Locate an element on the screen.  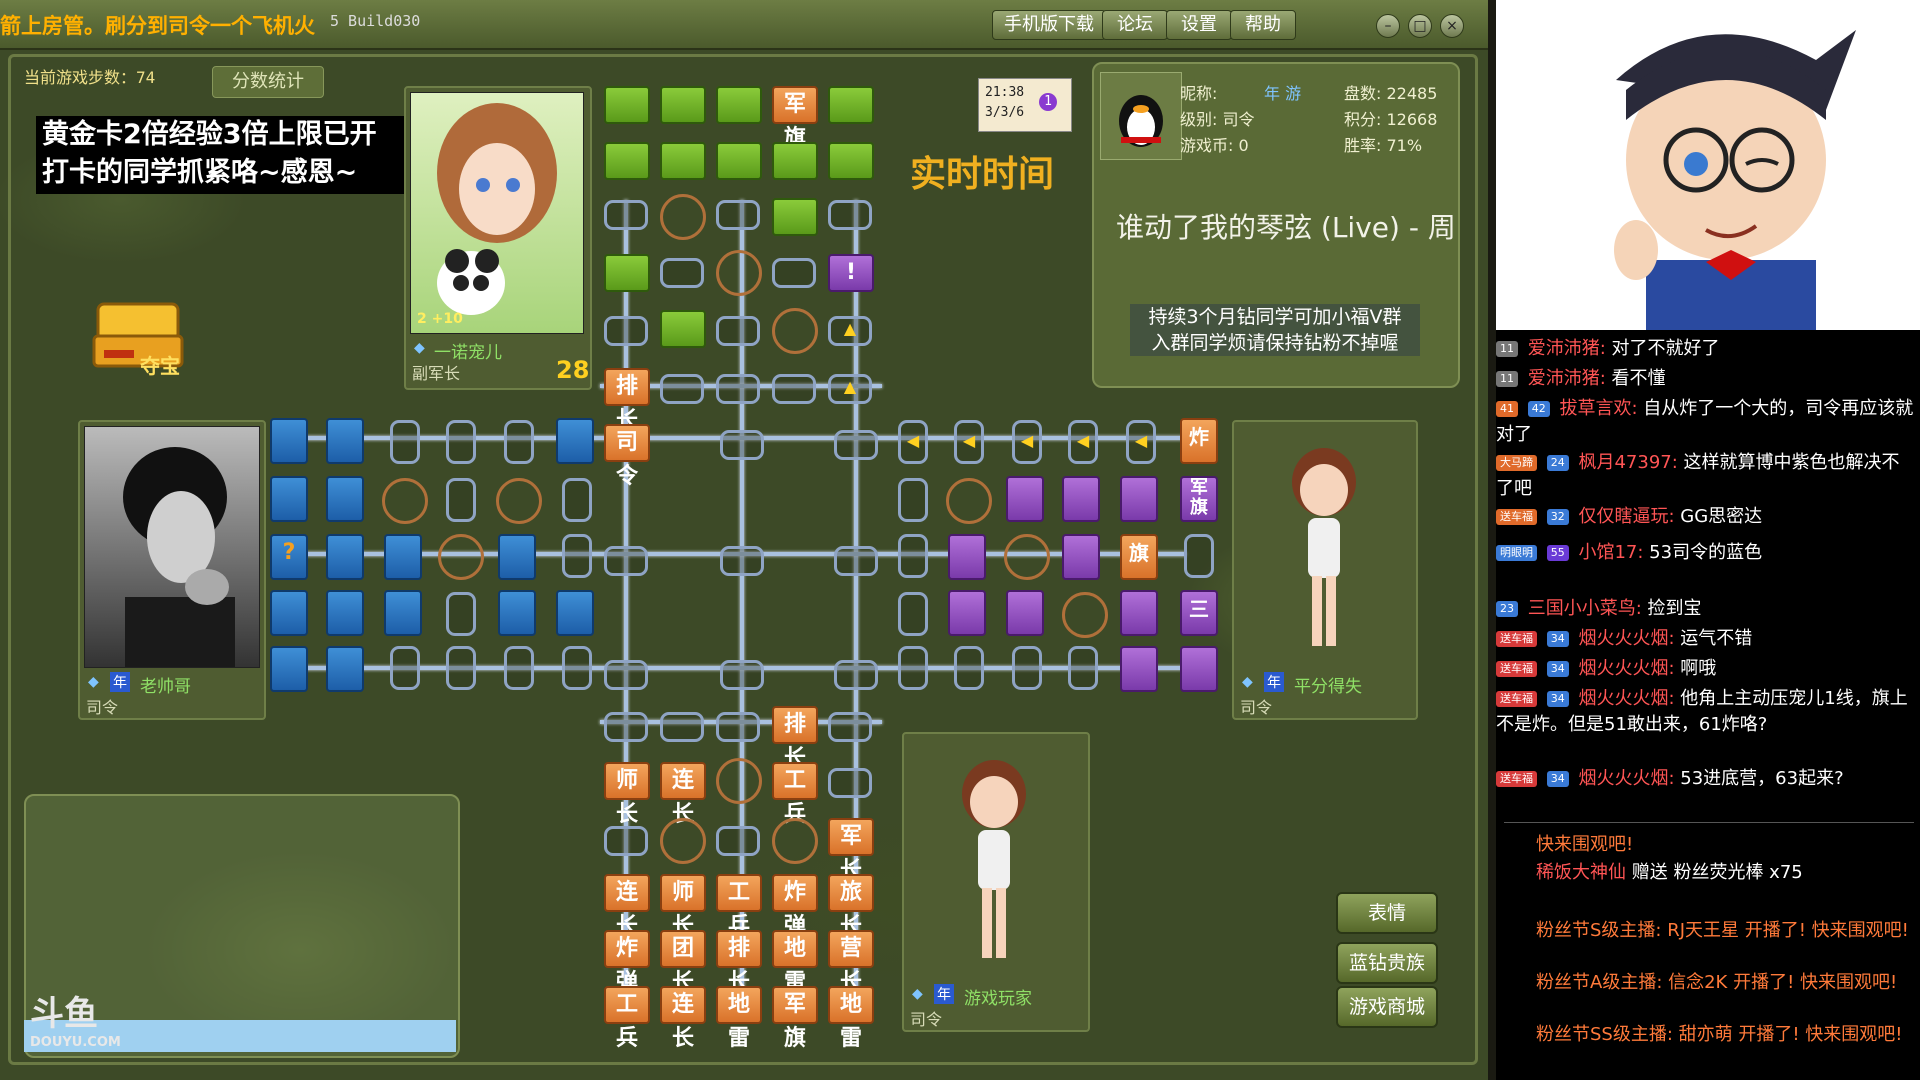
orange-piece: 排长 is located at coordinates (795, 738).